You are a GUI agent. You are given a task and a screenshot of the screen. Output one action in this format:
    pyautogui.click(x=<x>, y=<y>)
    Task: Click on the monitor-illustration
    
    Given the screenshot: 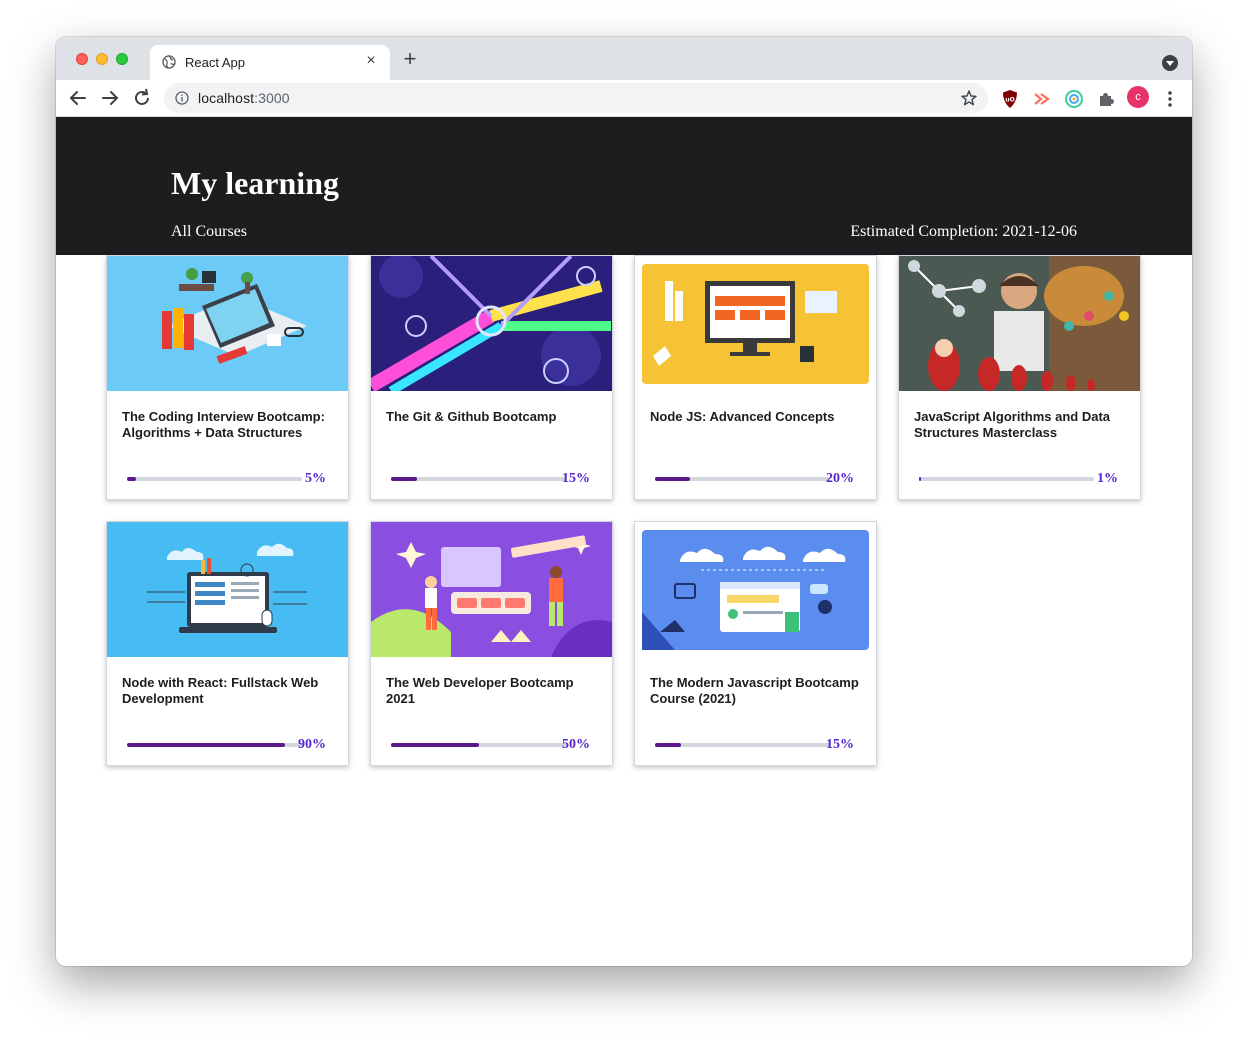 What is the action you would take?
    pyautogui.click(x=755, y=323)
    